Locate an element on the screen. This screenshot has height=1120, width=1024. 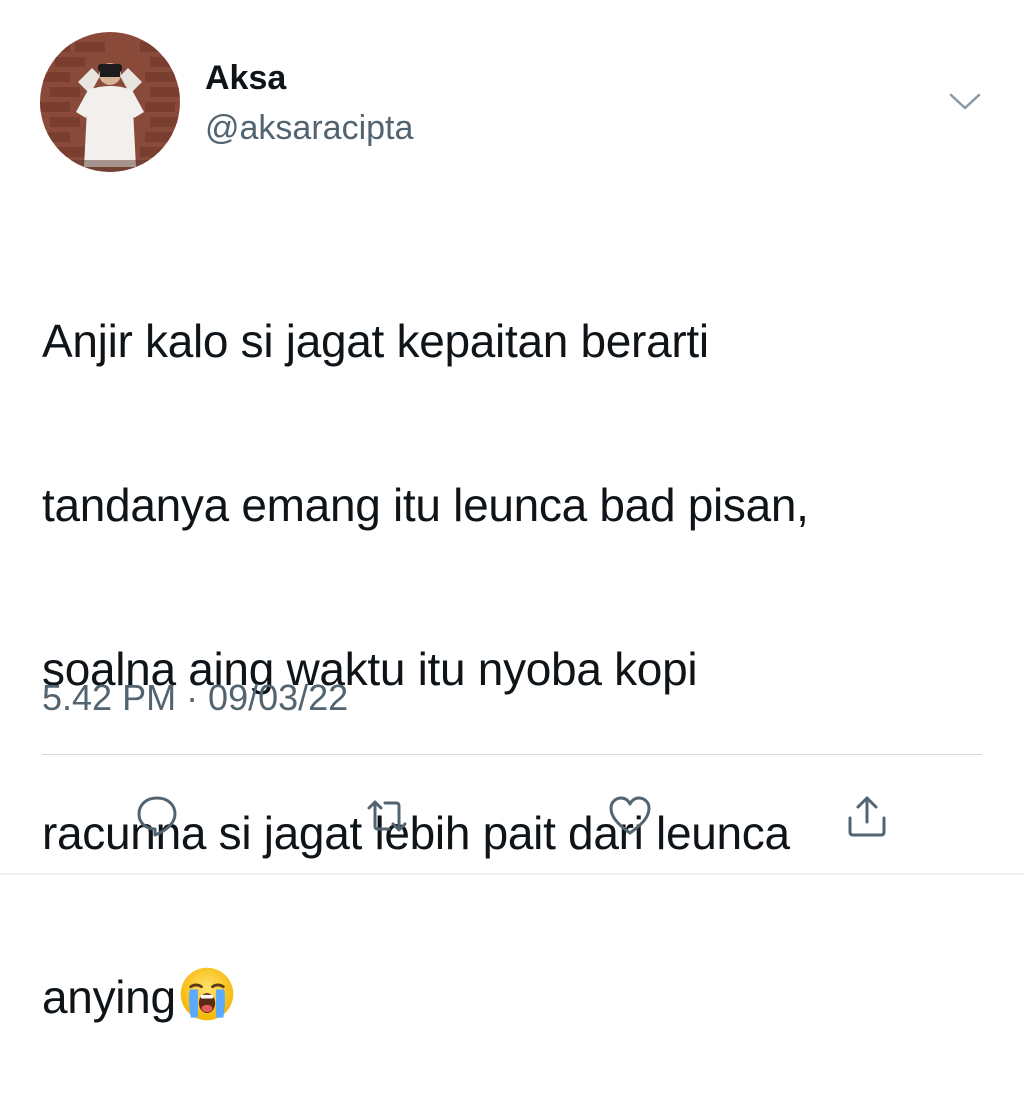
more-options-button is located at coordinates (965, 102).